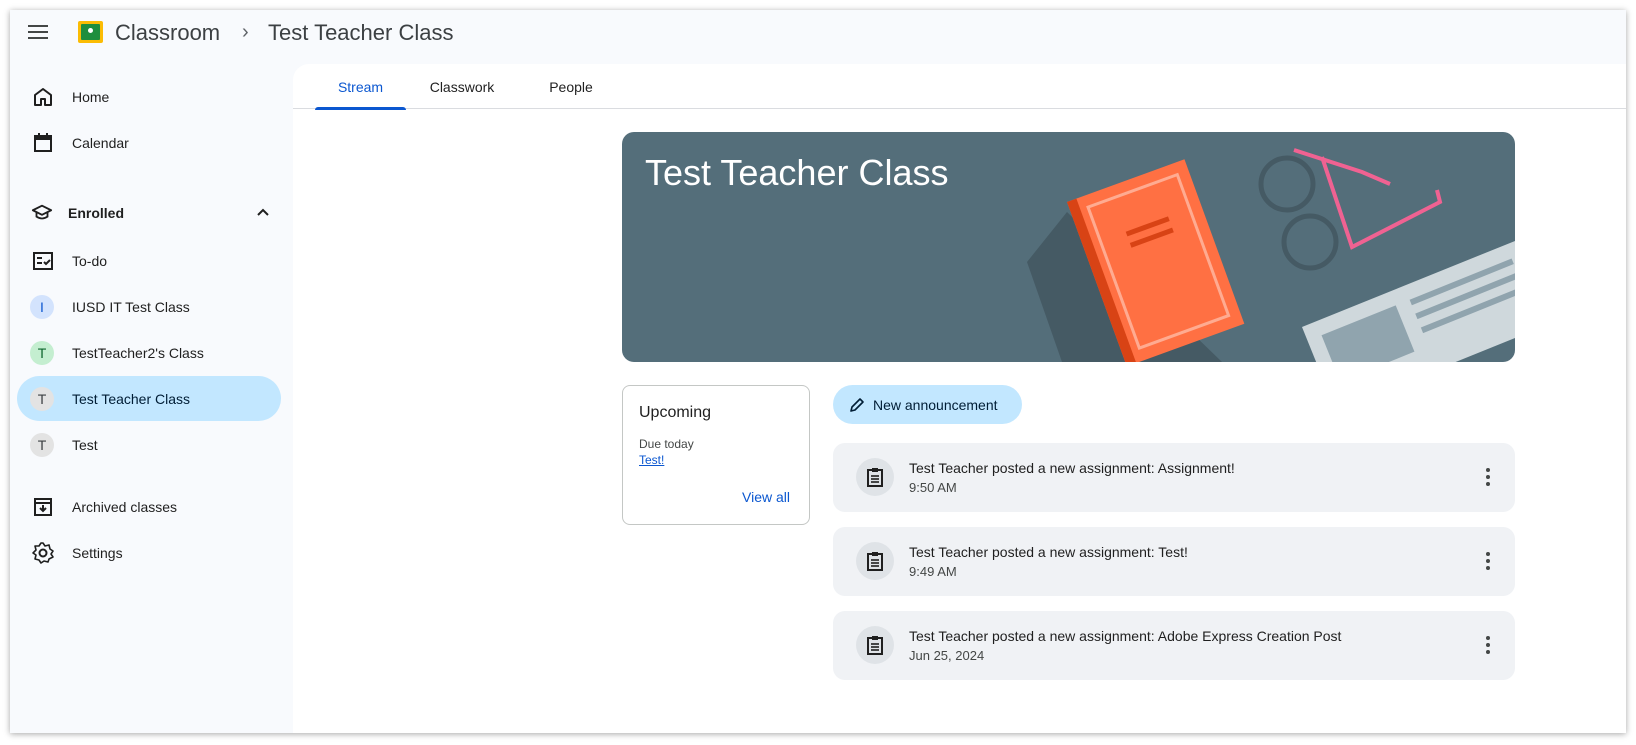 The width and height of the screenshot is (1636, 745). I want to click on sidebar-item-settings: Settings, so click(149, 552).